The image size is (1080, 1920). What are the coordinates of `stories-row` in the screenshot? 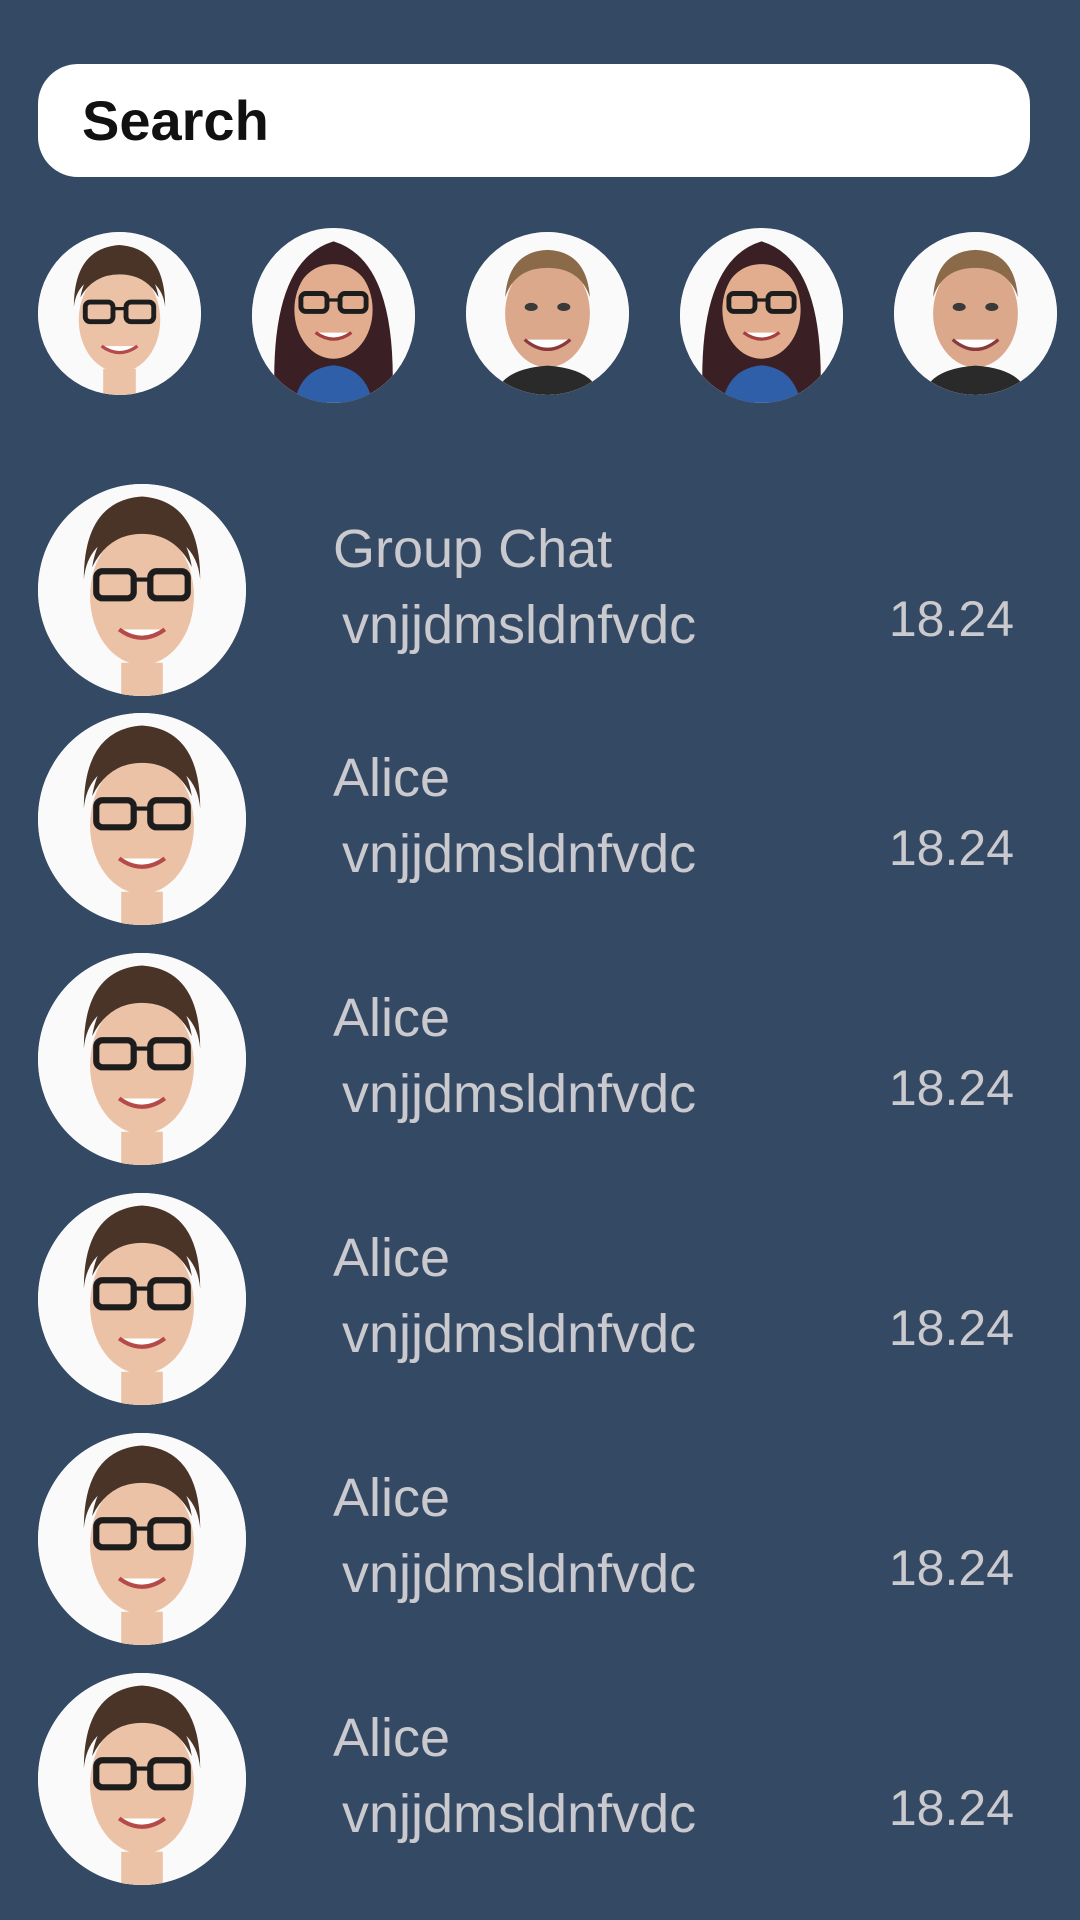 It's located at (540, 318).